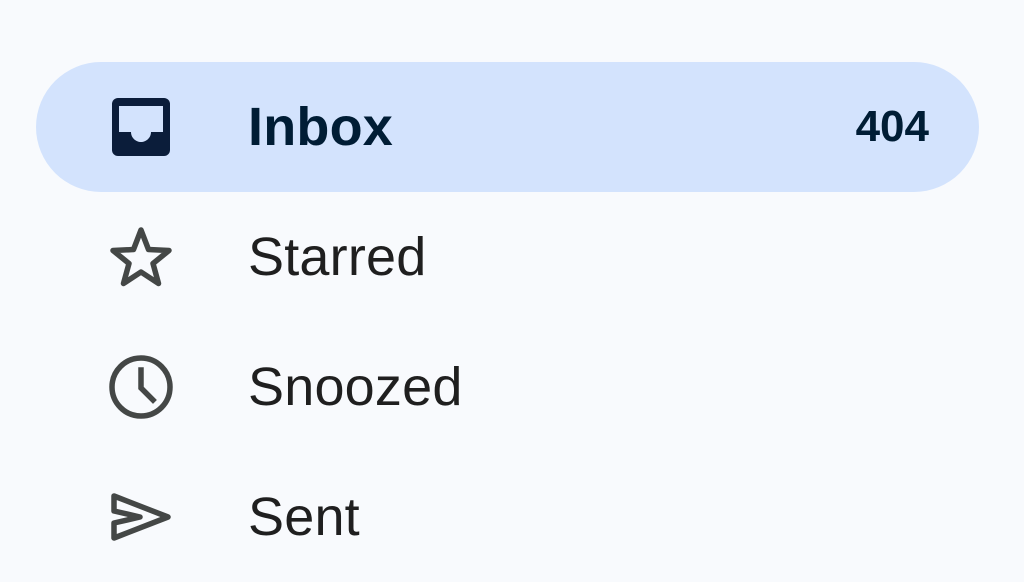 The image size is (1024, 582). Describe the element at coordinates (337, 257) in the screenshot. I see `nav-item-label: Starred` at that location.